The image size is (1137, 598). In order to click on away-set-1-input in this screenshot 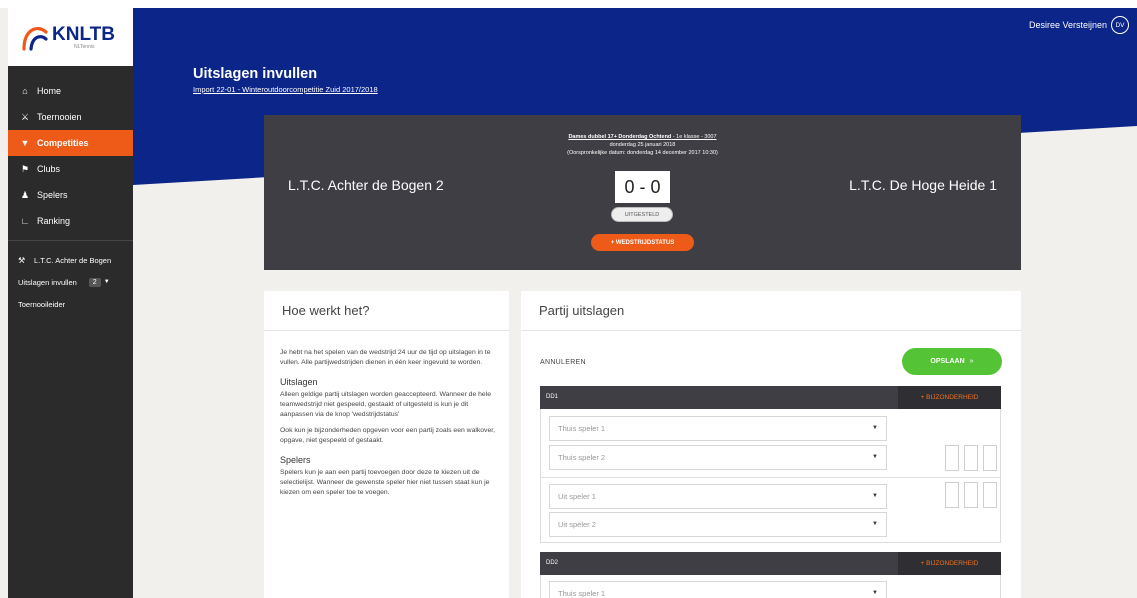, I will do `click(952, 495)`.